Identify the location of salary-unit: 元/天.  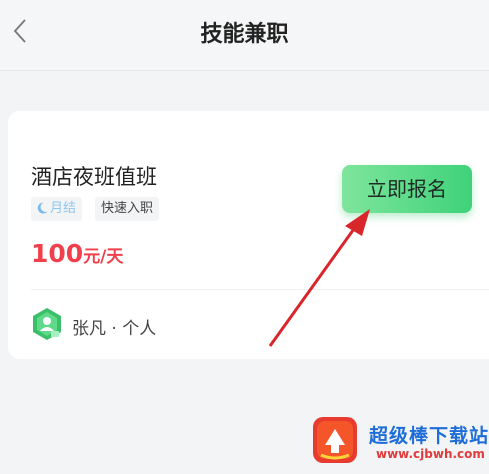
(103, 257).